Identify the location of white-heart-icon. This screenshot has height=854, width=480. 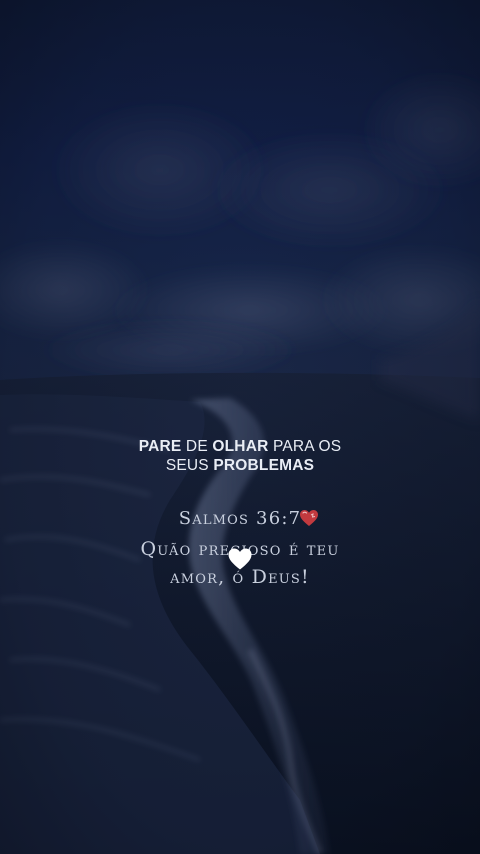
(240, 559).